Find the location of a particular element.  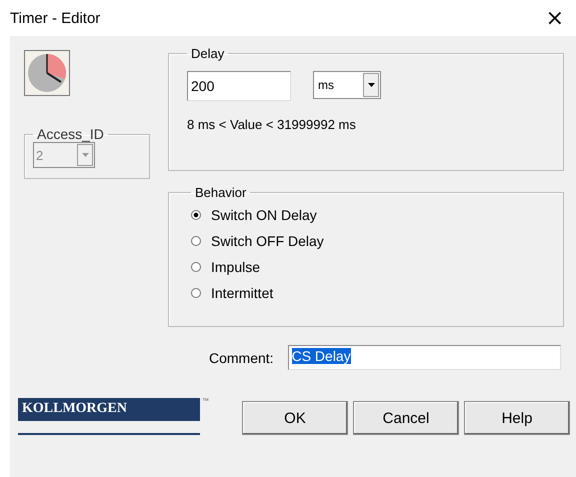

close-button: × is located at coordinates (555, 18).